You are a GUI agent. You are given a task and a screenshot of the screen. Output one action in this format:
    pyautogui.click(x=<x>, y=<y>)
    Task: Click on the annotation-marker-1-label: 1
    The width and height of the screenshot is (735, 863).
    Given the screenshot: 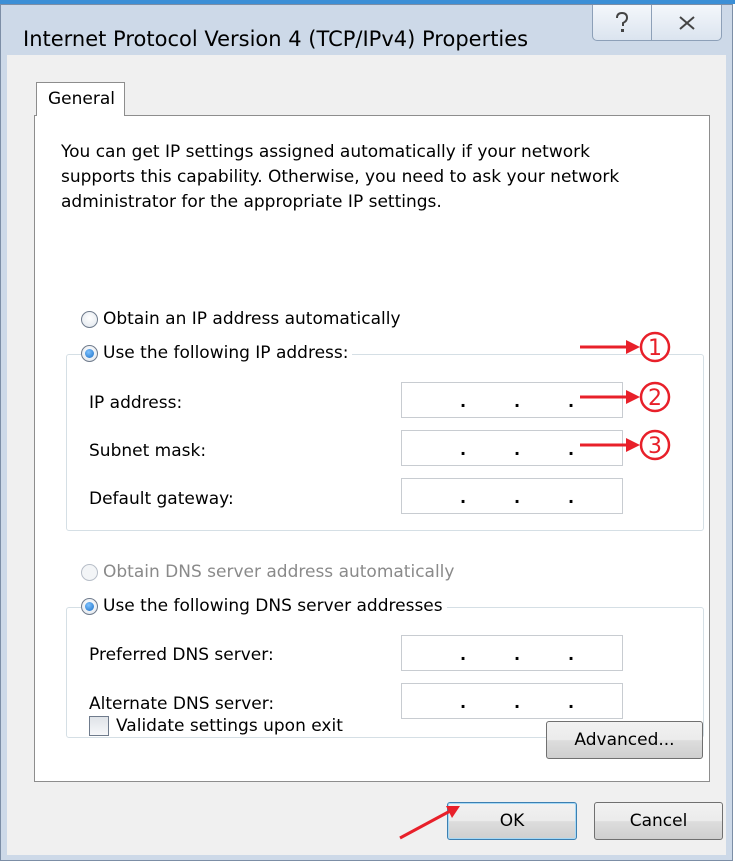 What is the action you would take?
    pyautogui.click(x=655, y=348)
    